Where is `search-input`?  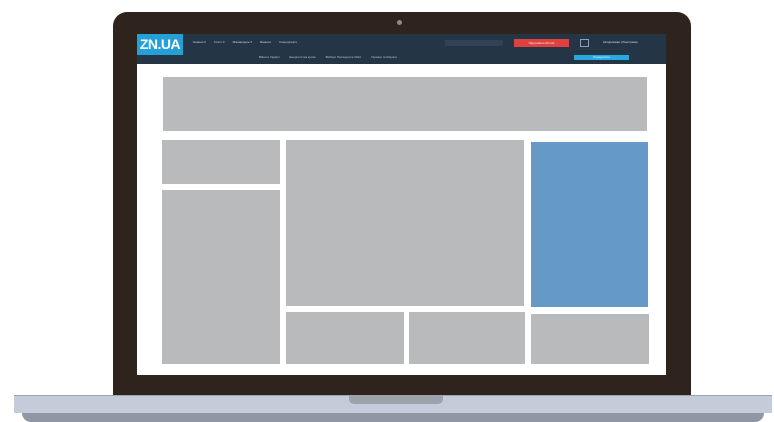
search-input is located at coordinates (474, 43).